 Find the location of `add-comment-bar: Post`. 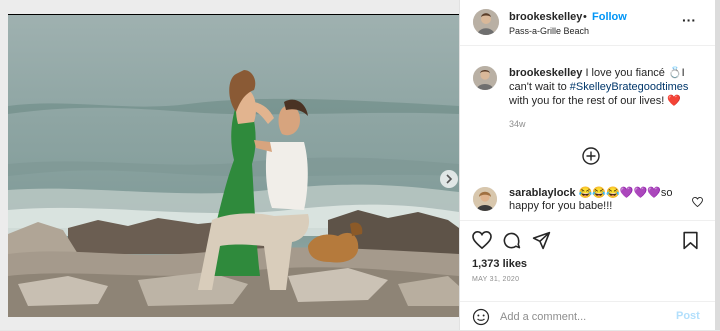

add-comment-bar: Post is located at coordinates (587, 316).